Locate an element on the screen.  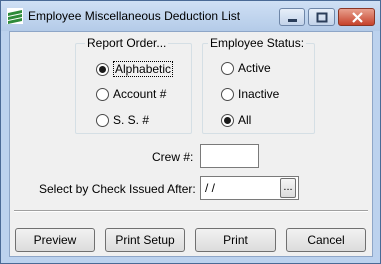
radio-label: S. S. # is located at coordinates (131, 120).